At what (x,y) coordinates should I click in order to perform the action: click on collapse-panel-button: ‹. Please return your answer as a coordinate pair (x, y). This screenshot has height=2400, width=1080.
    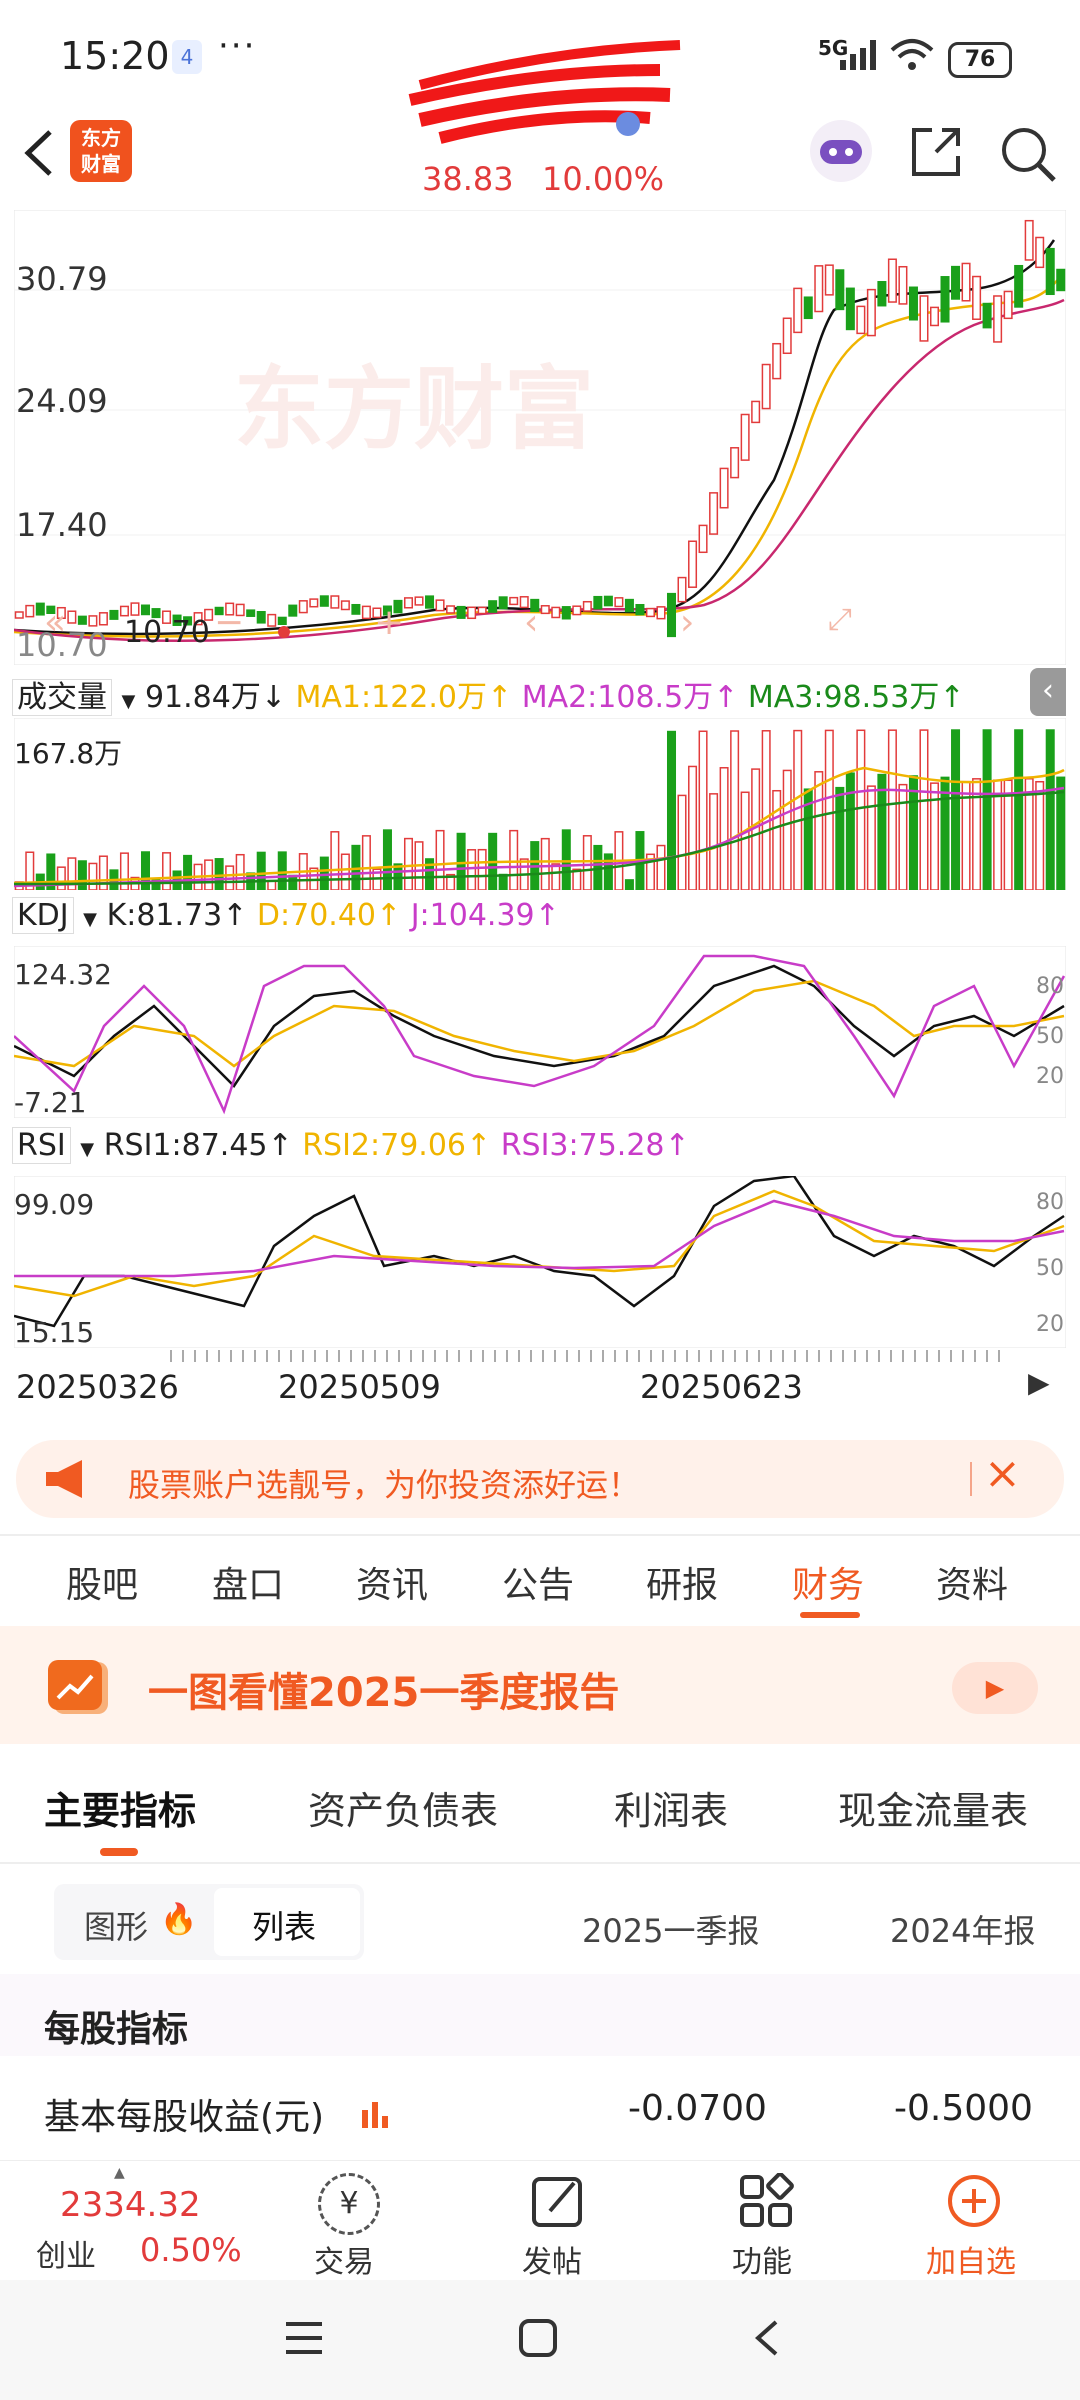
    Looking at the image, I should click on (1048, 692).